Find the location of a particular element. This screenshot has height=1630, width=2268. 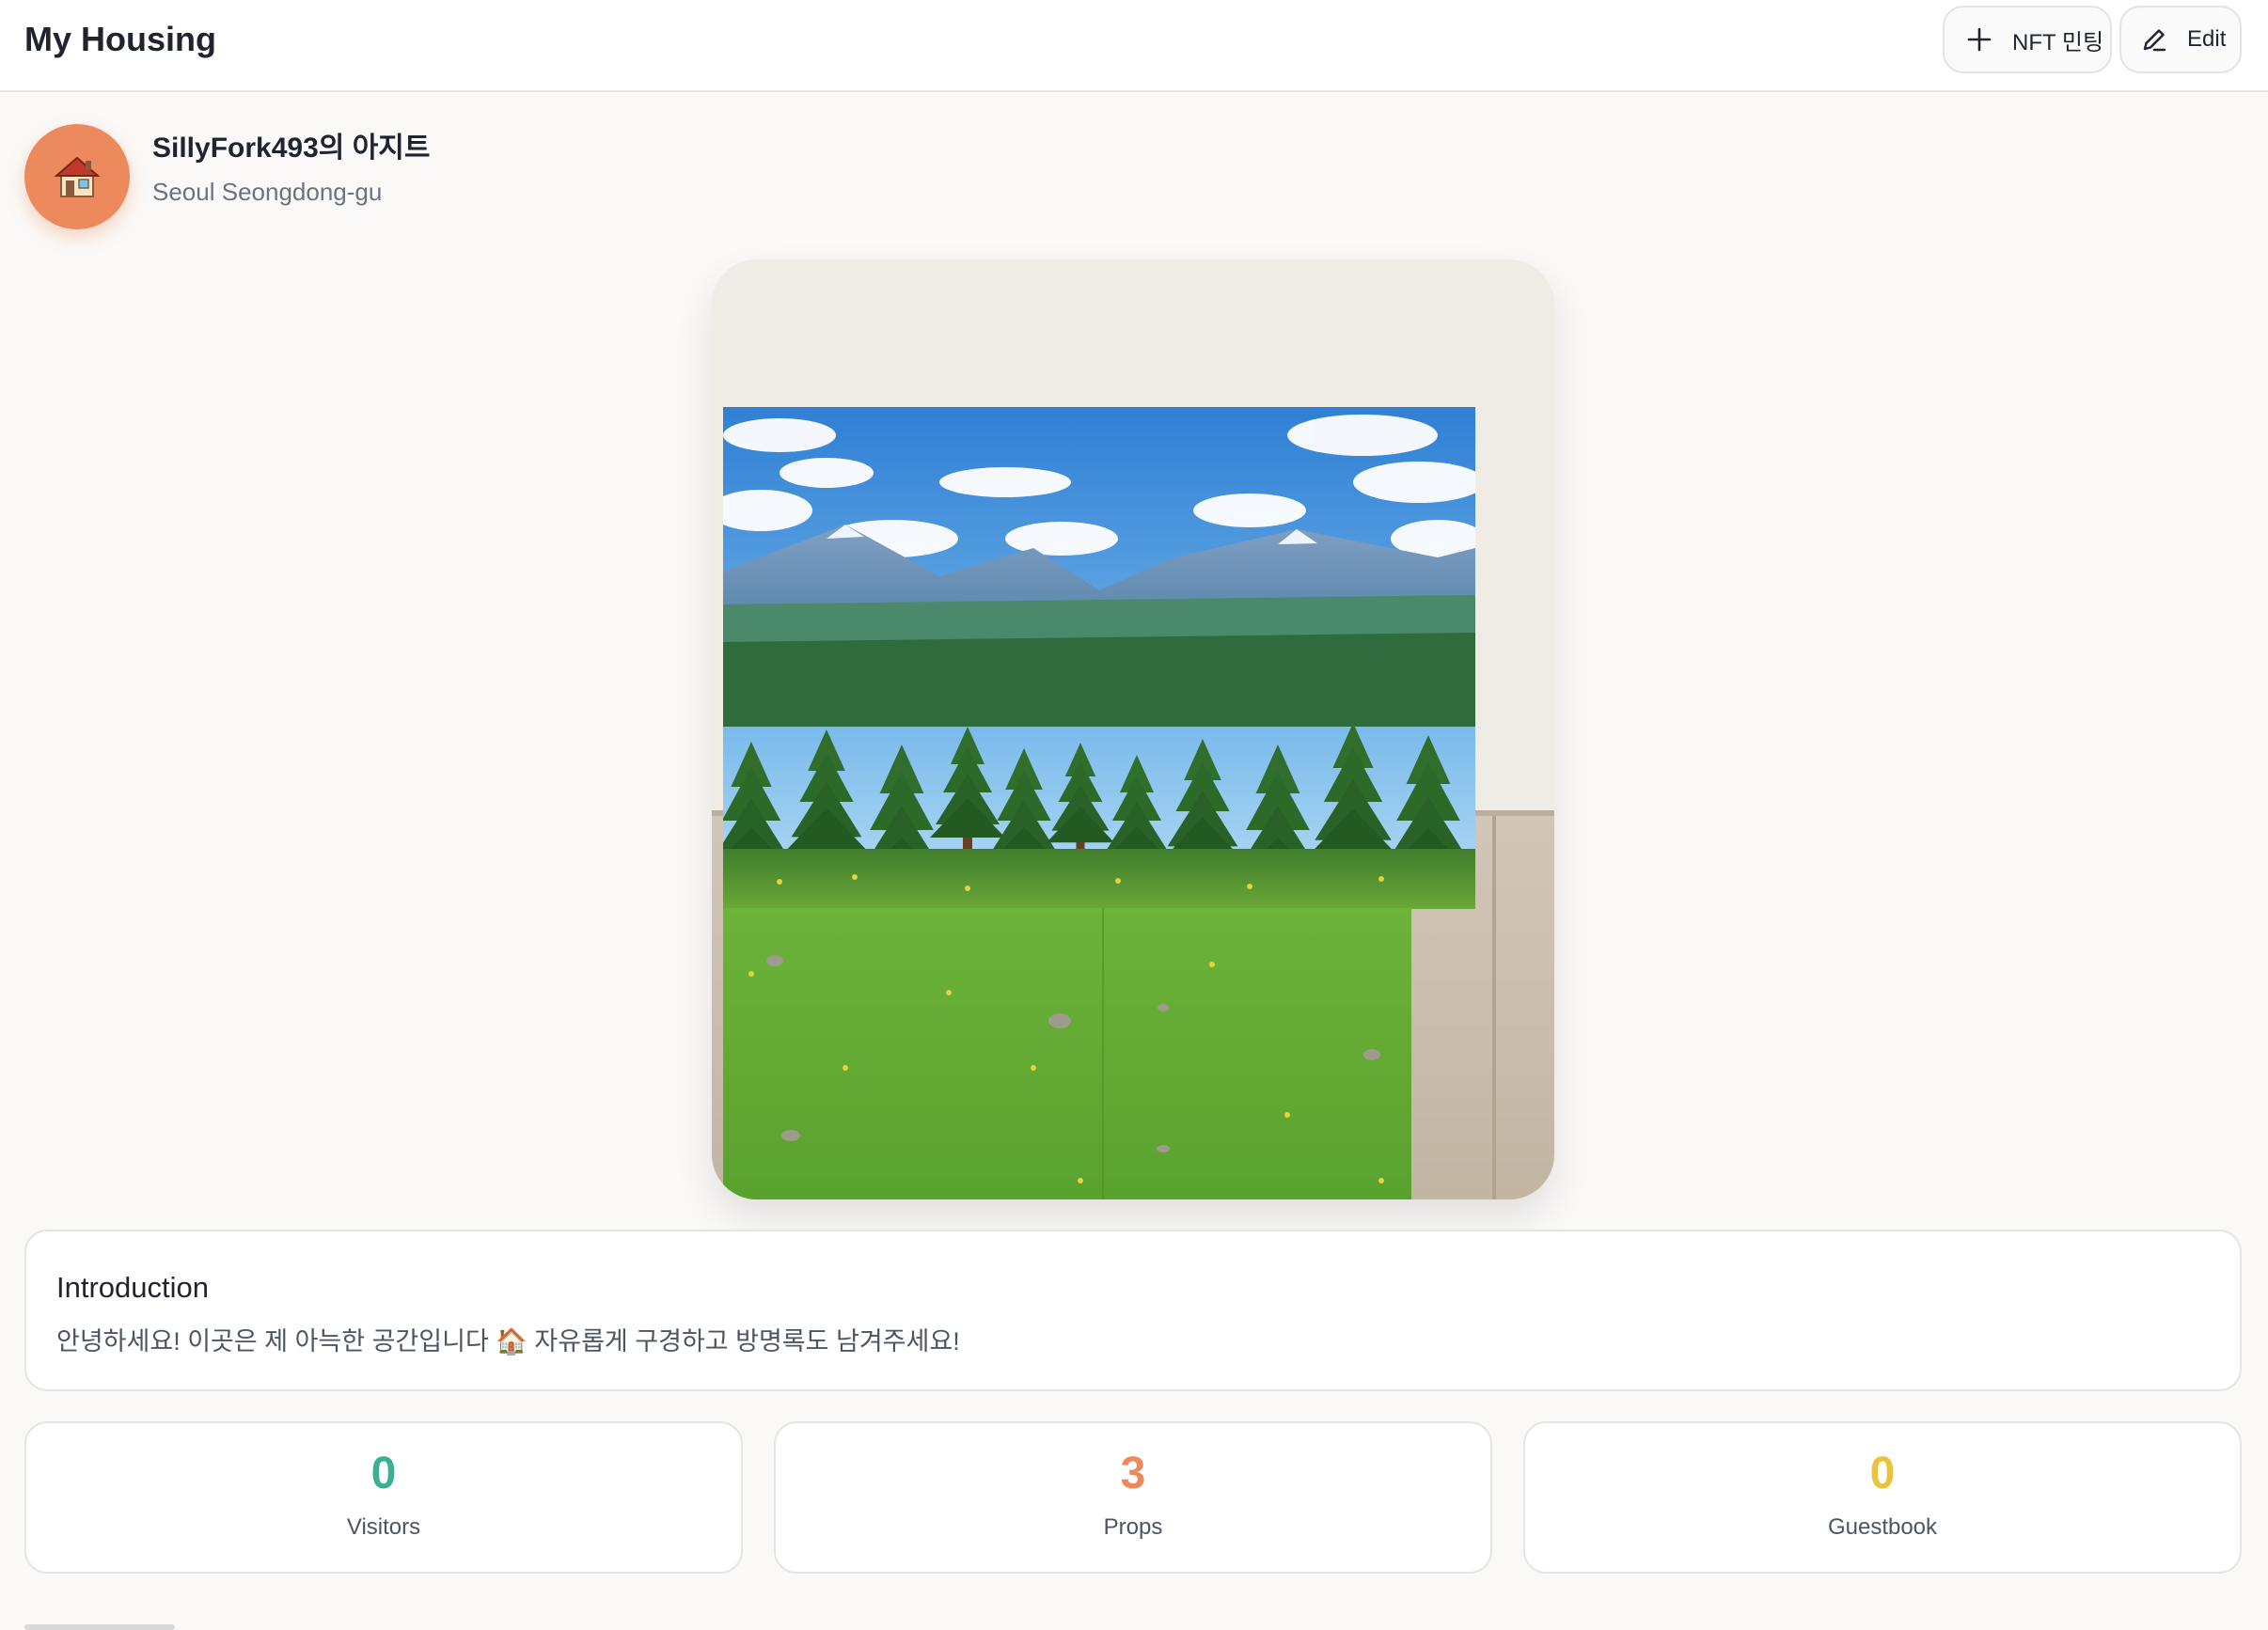

visitors-stat-card: 0 Visitors is located at coordinates (383, 1498).